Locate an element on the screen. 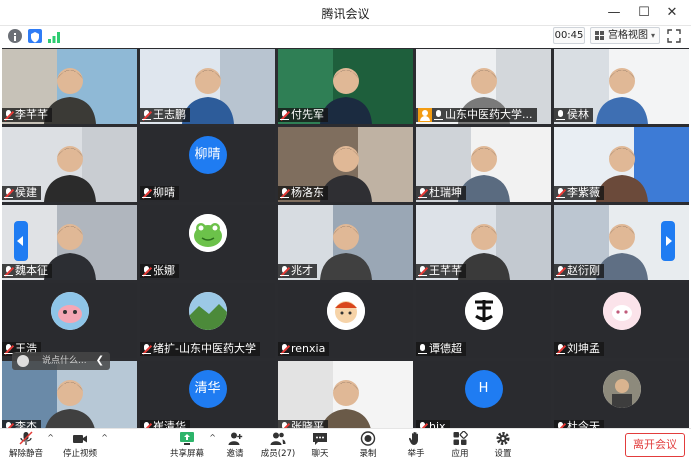 This screenshot has height=461, width=691. participant-tile: 兆才 is located at coordinates (345, 242).